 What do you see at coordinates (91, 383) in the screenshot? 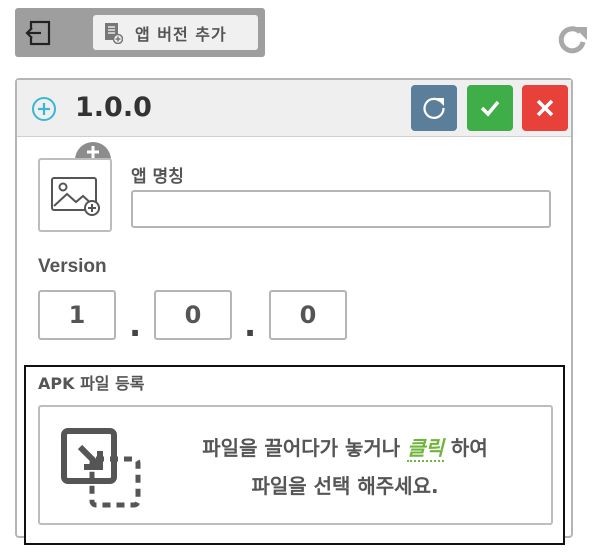
I see `apk-upload-label: APK 파일 등록` at bounding box center [91, 383].